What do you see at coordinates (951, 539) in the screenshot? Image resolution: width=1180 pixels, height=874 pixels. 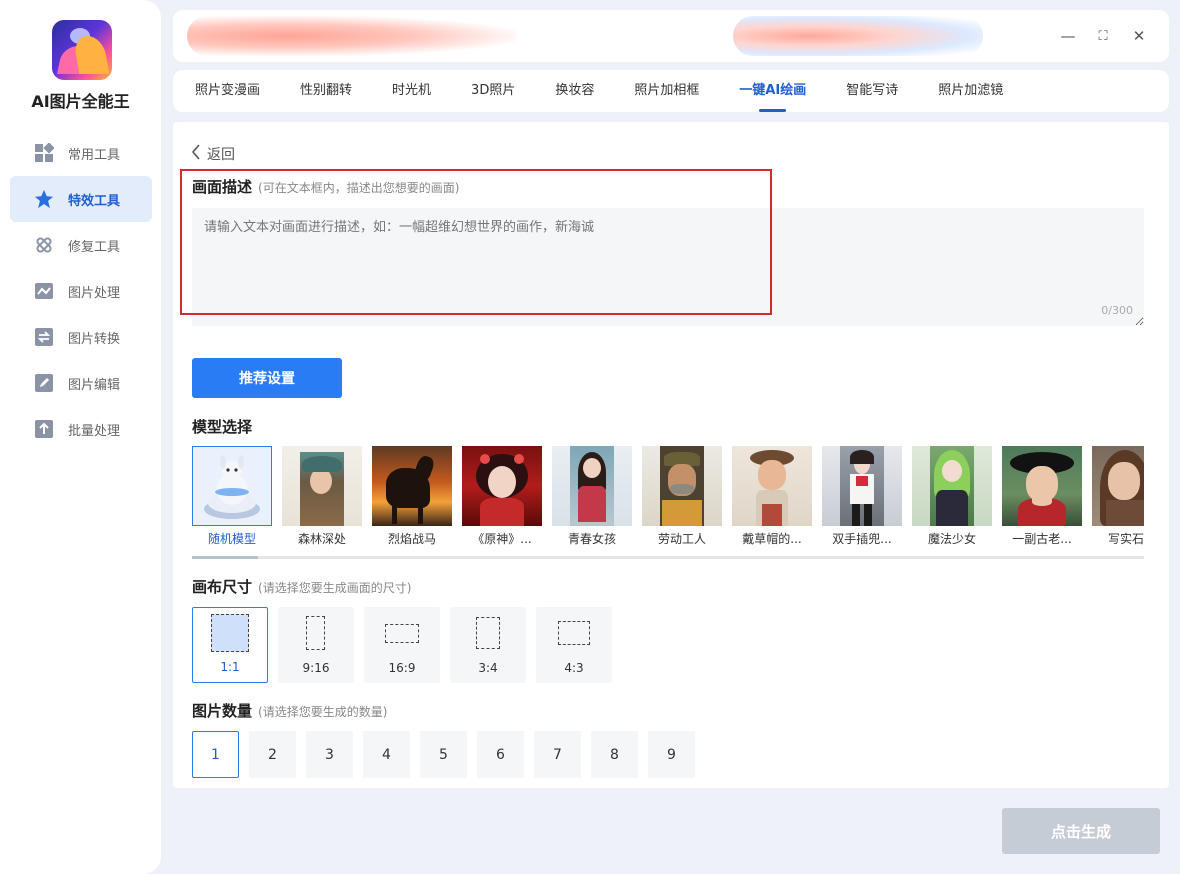 I see `model-label: 魔法少女` at bounding box center [951, 539].